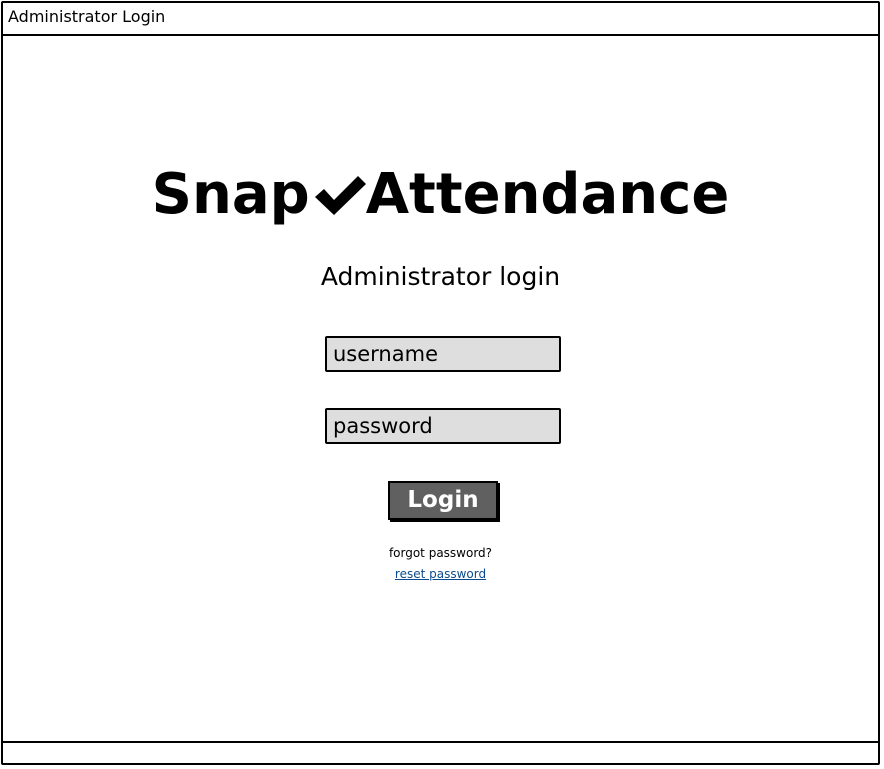 The height and width of the screenshot is (769, 884). I want to click on forgot-password-text: forgot password?, so click(440, 553).